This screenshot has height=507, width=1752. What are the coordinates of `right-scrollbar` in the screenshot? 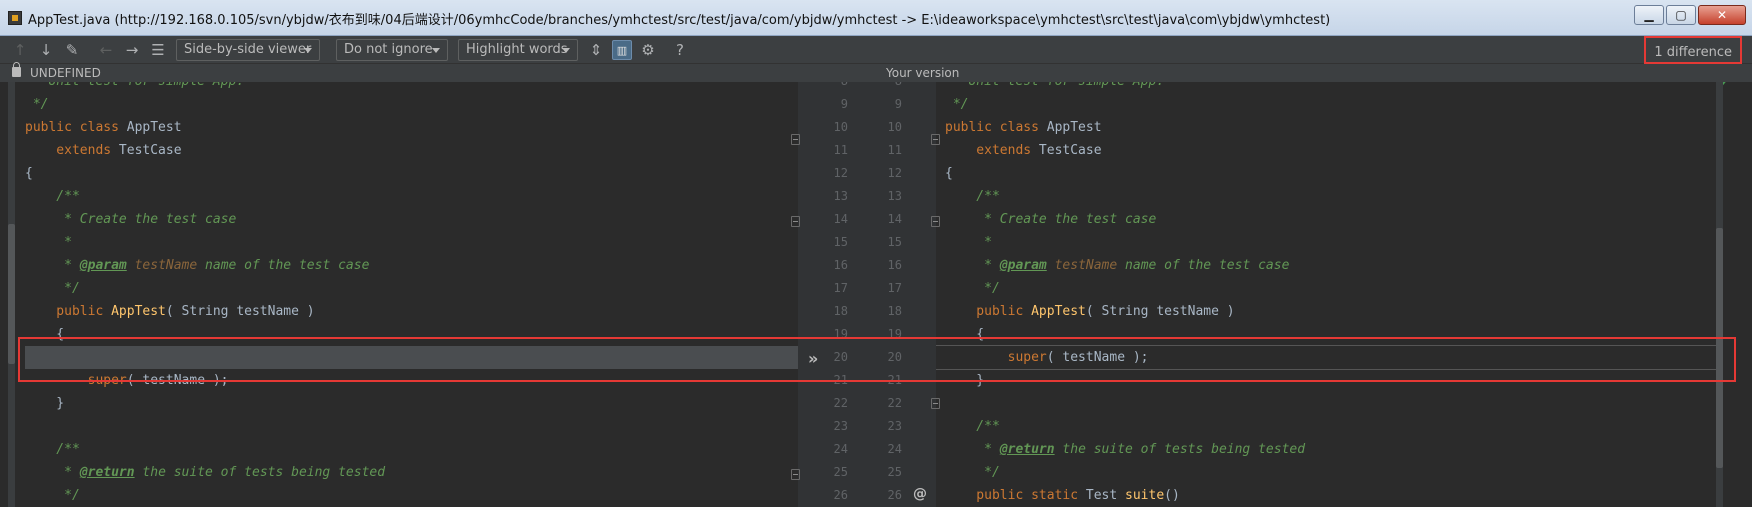 It's located at (1719, 294).